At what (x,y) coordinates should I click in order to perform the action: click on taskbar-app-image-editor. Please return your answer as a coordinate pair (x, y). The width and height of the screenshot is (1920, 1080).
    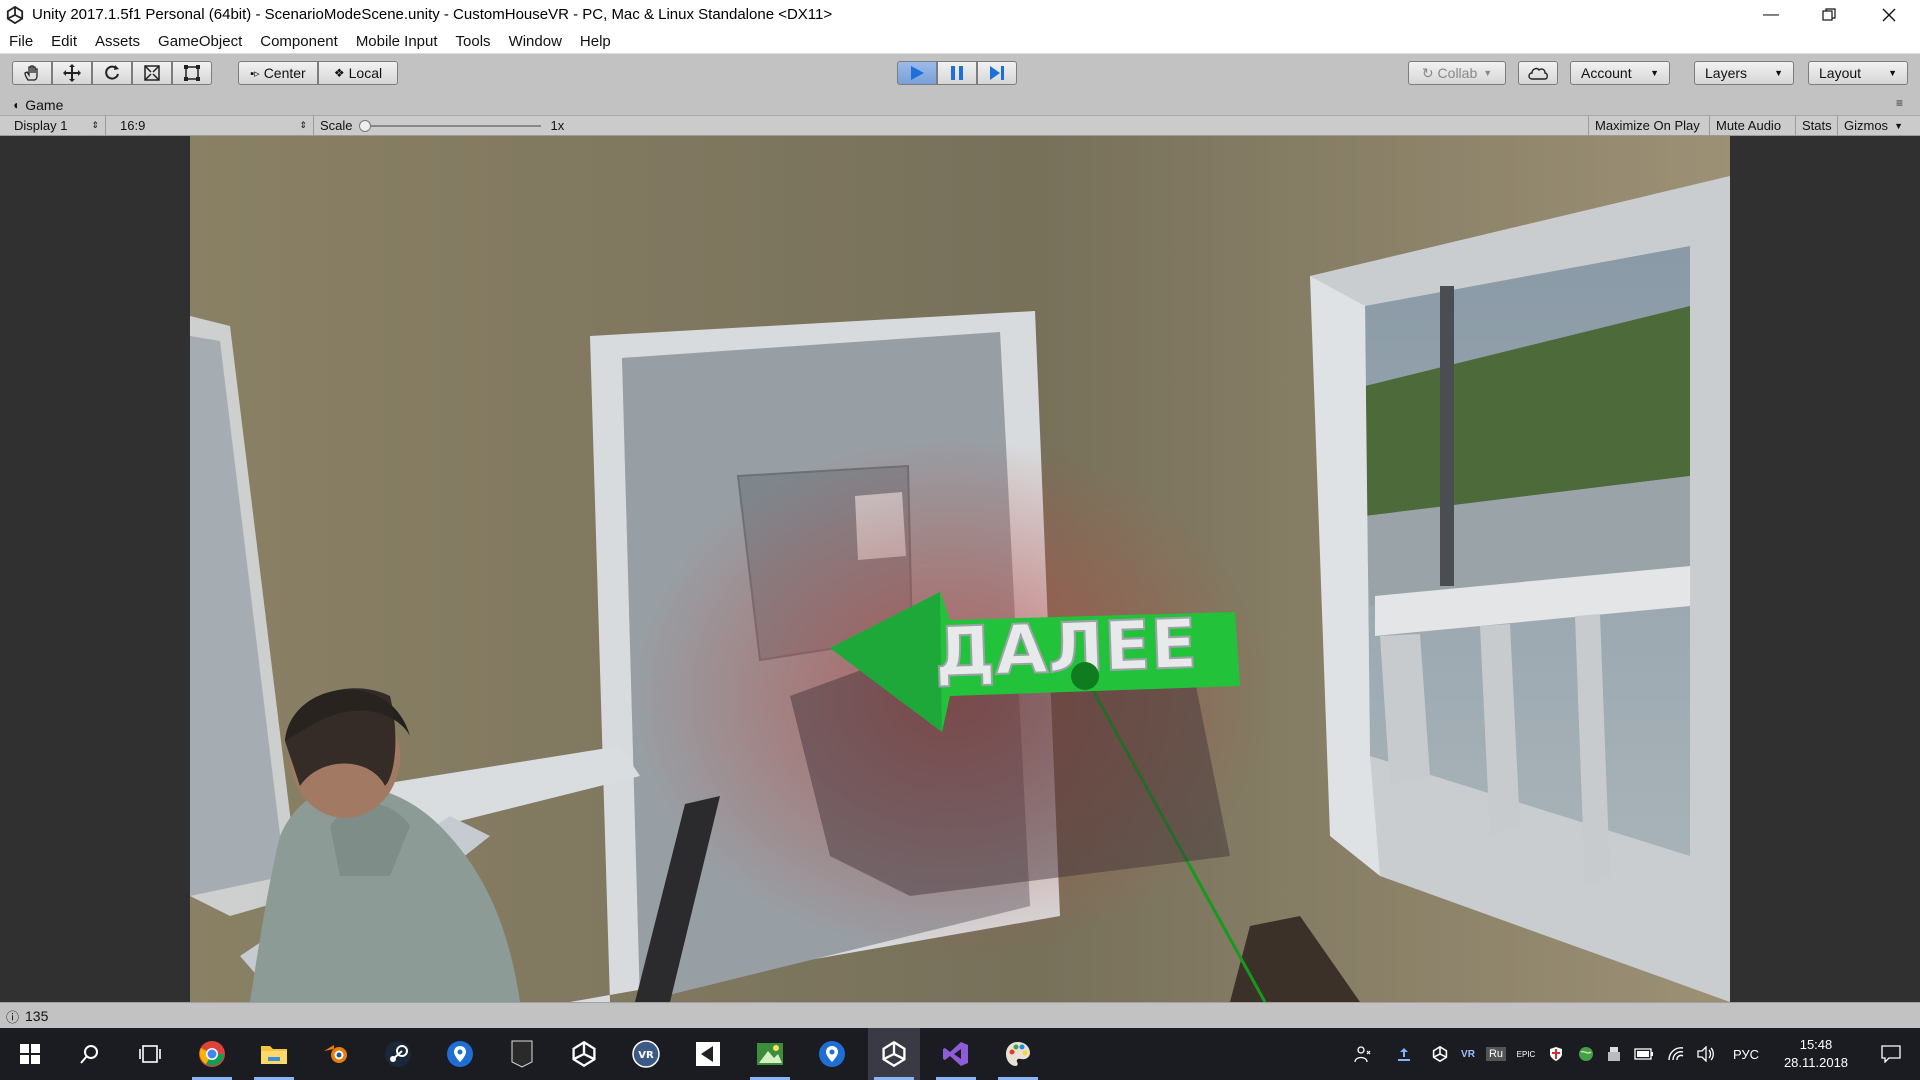
    Looking at the image, I should click on (770, 1054).